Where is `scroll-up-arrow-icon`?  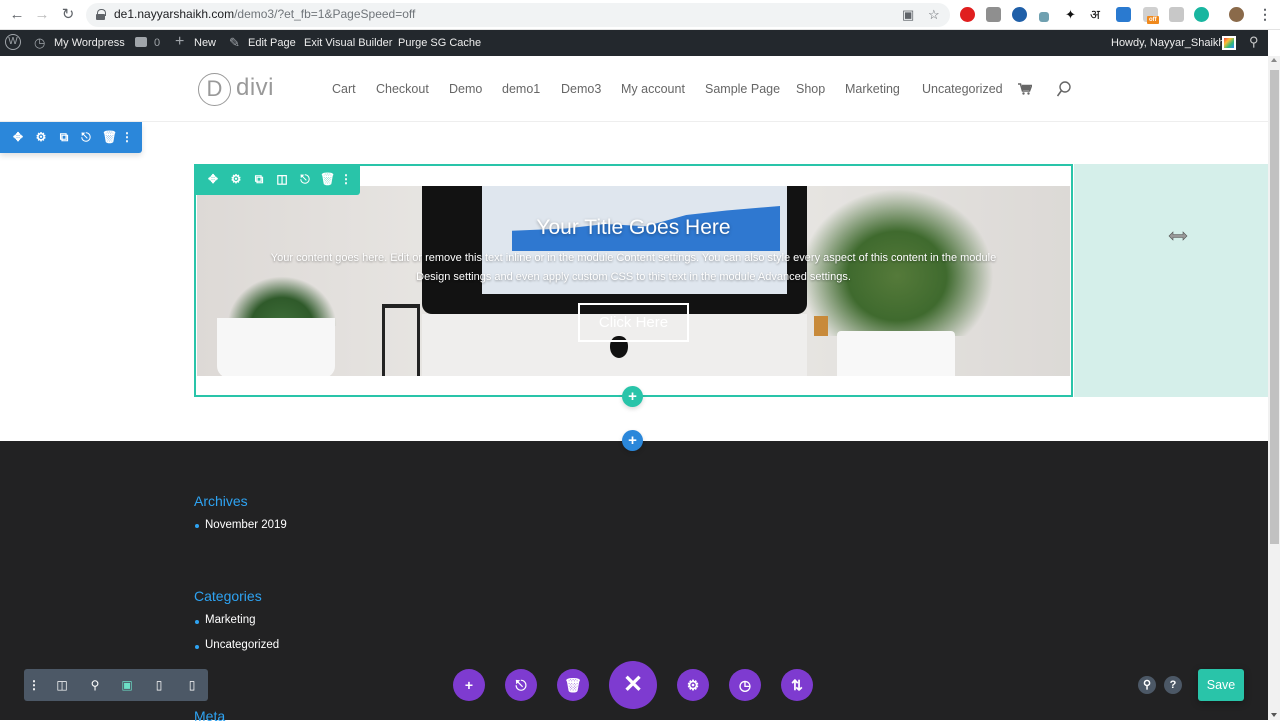
scroll-up-arrow-icon is located at coordinates (1274, 60).